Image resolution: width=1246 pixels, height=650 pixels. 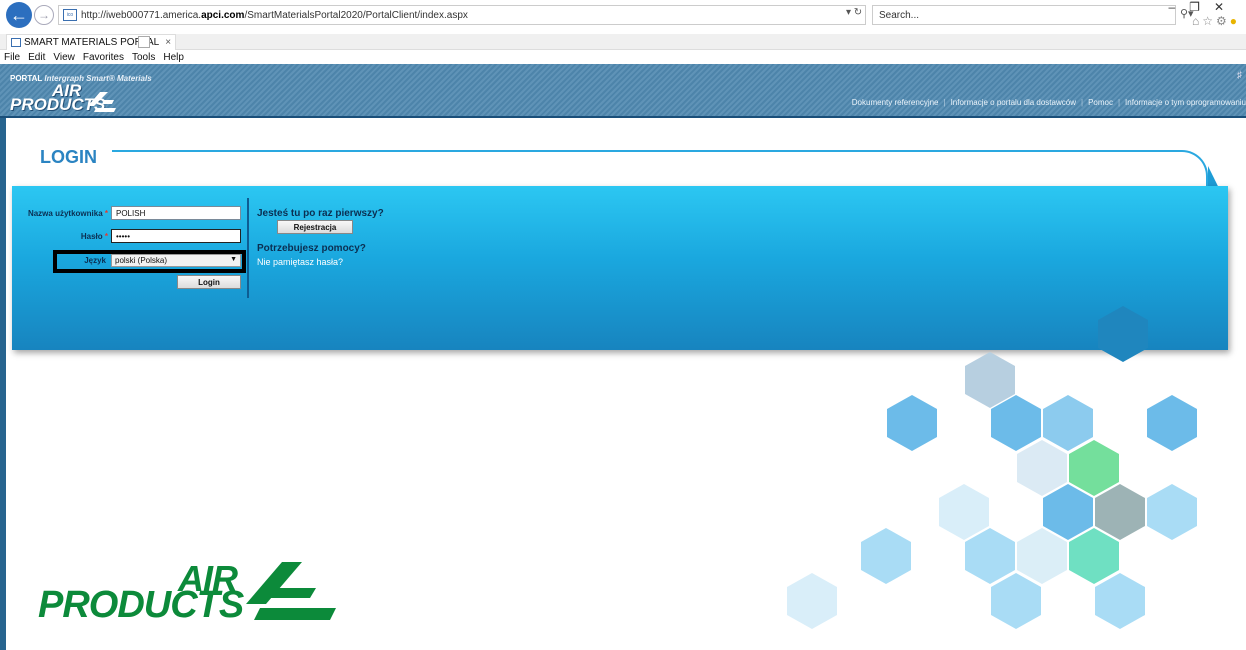 I want to click on back-button: ←, so click(x=19, y=15).